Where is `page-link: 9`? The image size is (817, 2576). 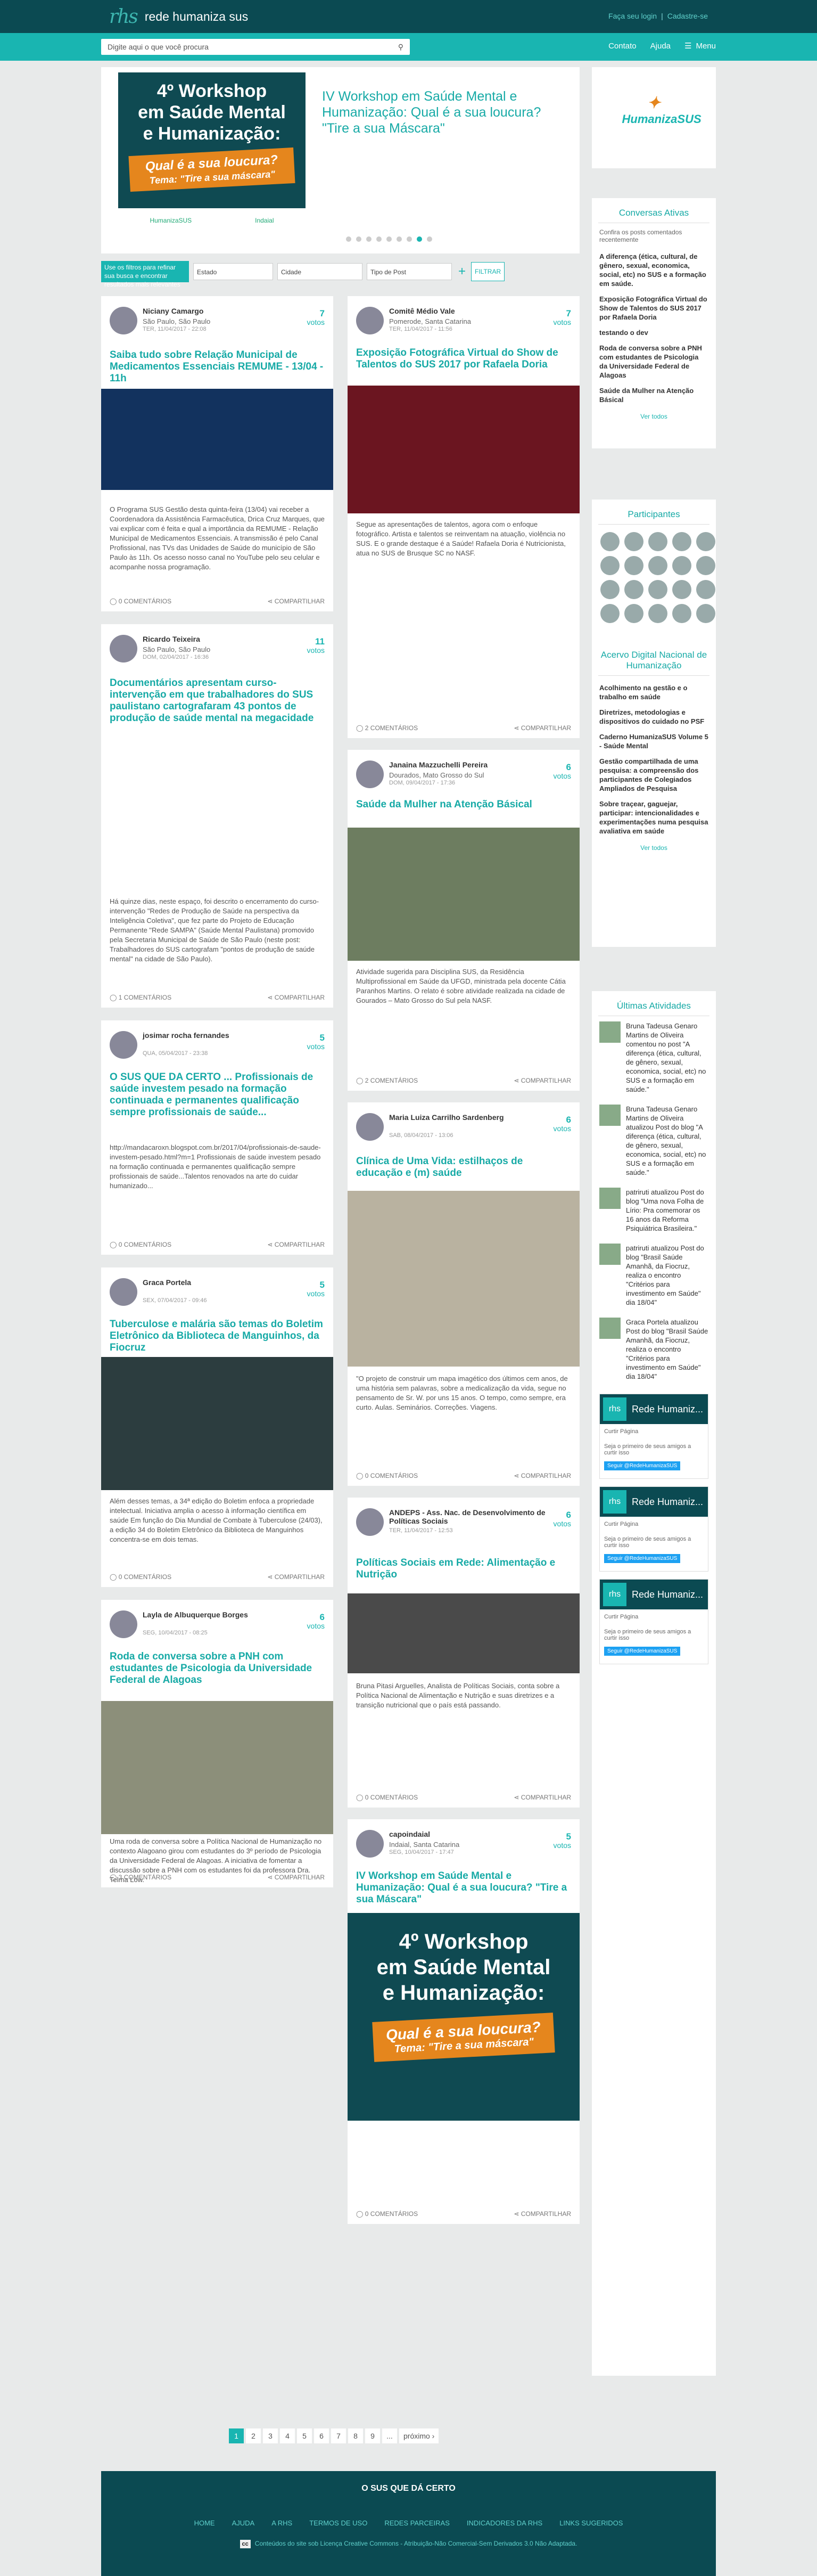 page-link: 9 is located at coordinates (372, 2435).